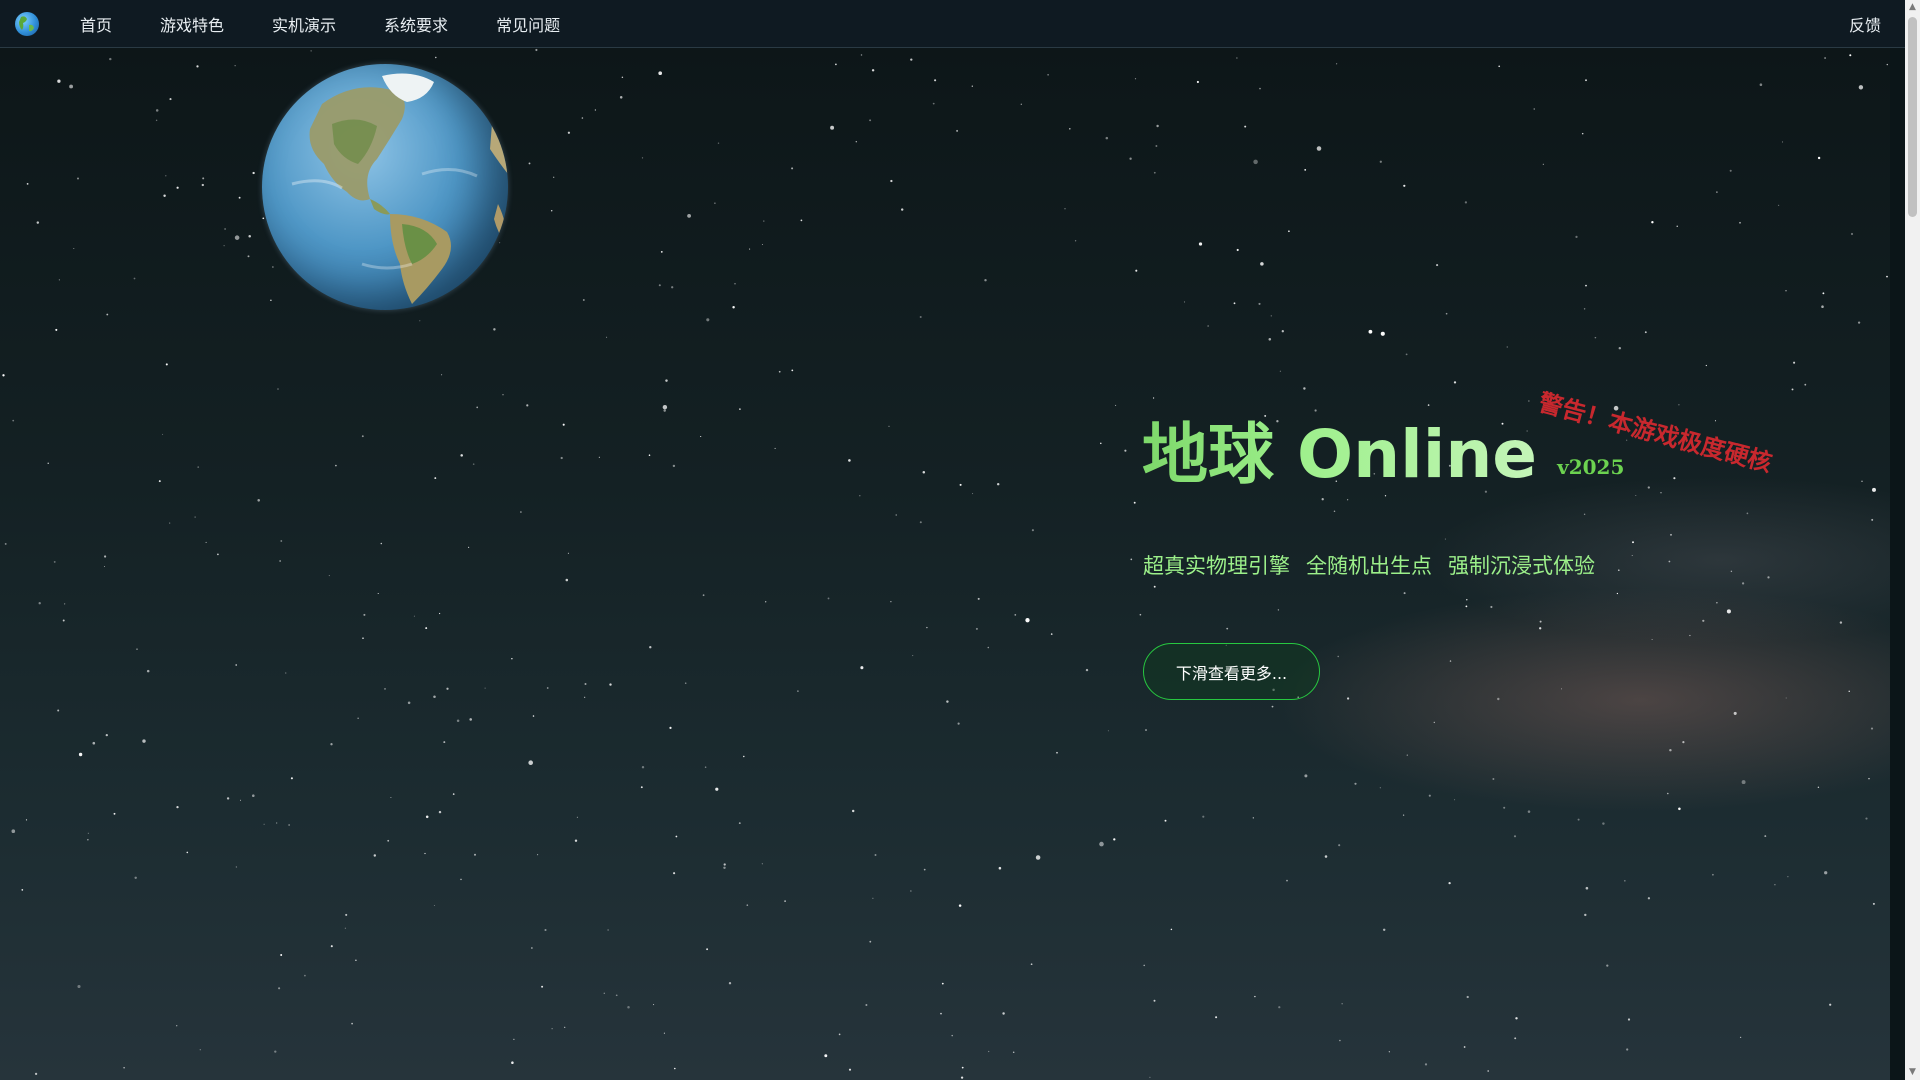 The height and width of the screenshot is (1080, 1920). Describe the element at coordinates (1865, 23) in the screenshot. I see `feedback-link: 反馈` at that location.